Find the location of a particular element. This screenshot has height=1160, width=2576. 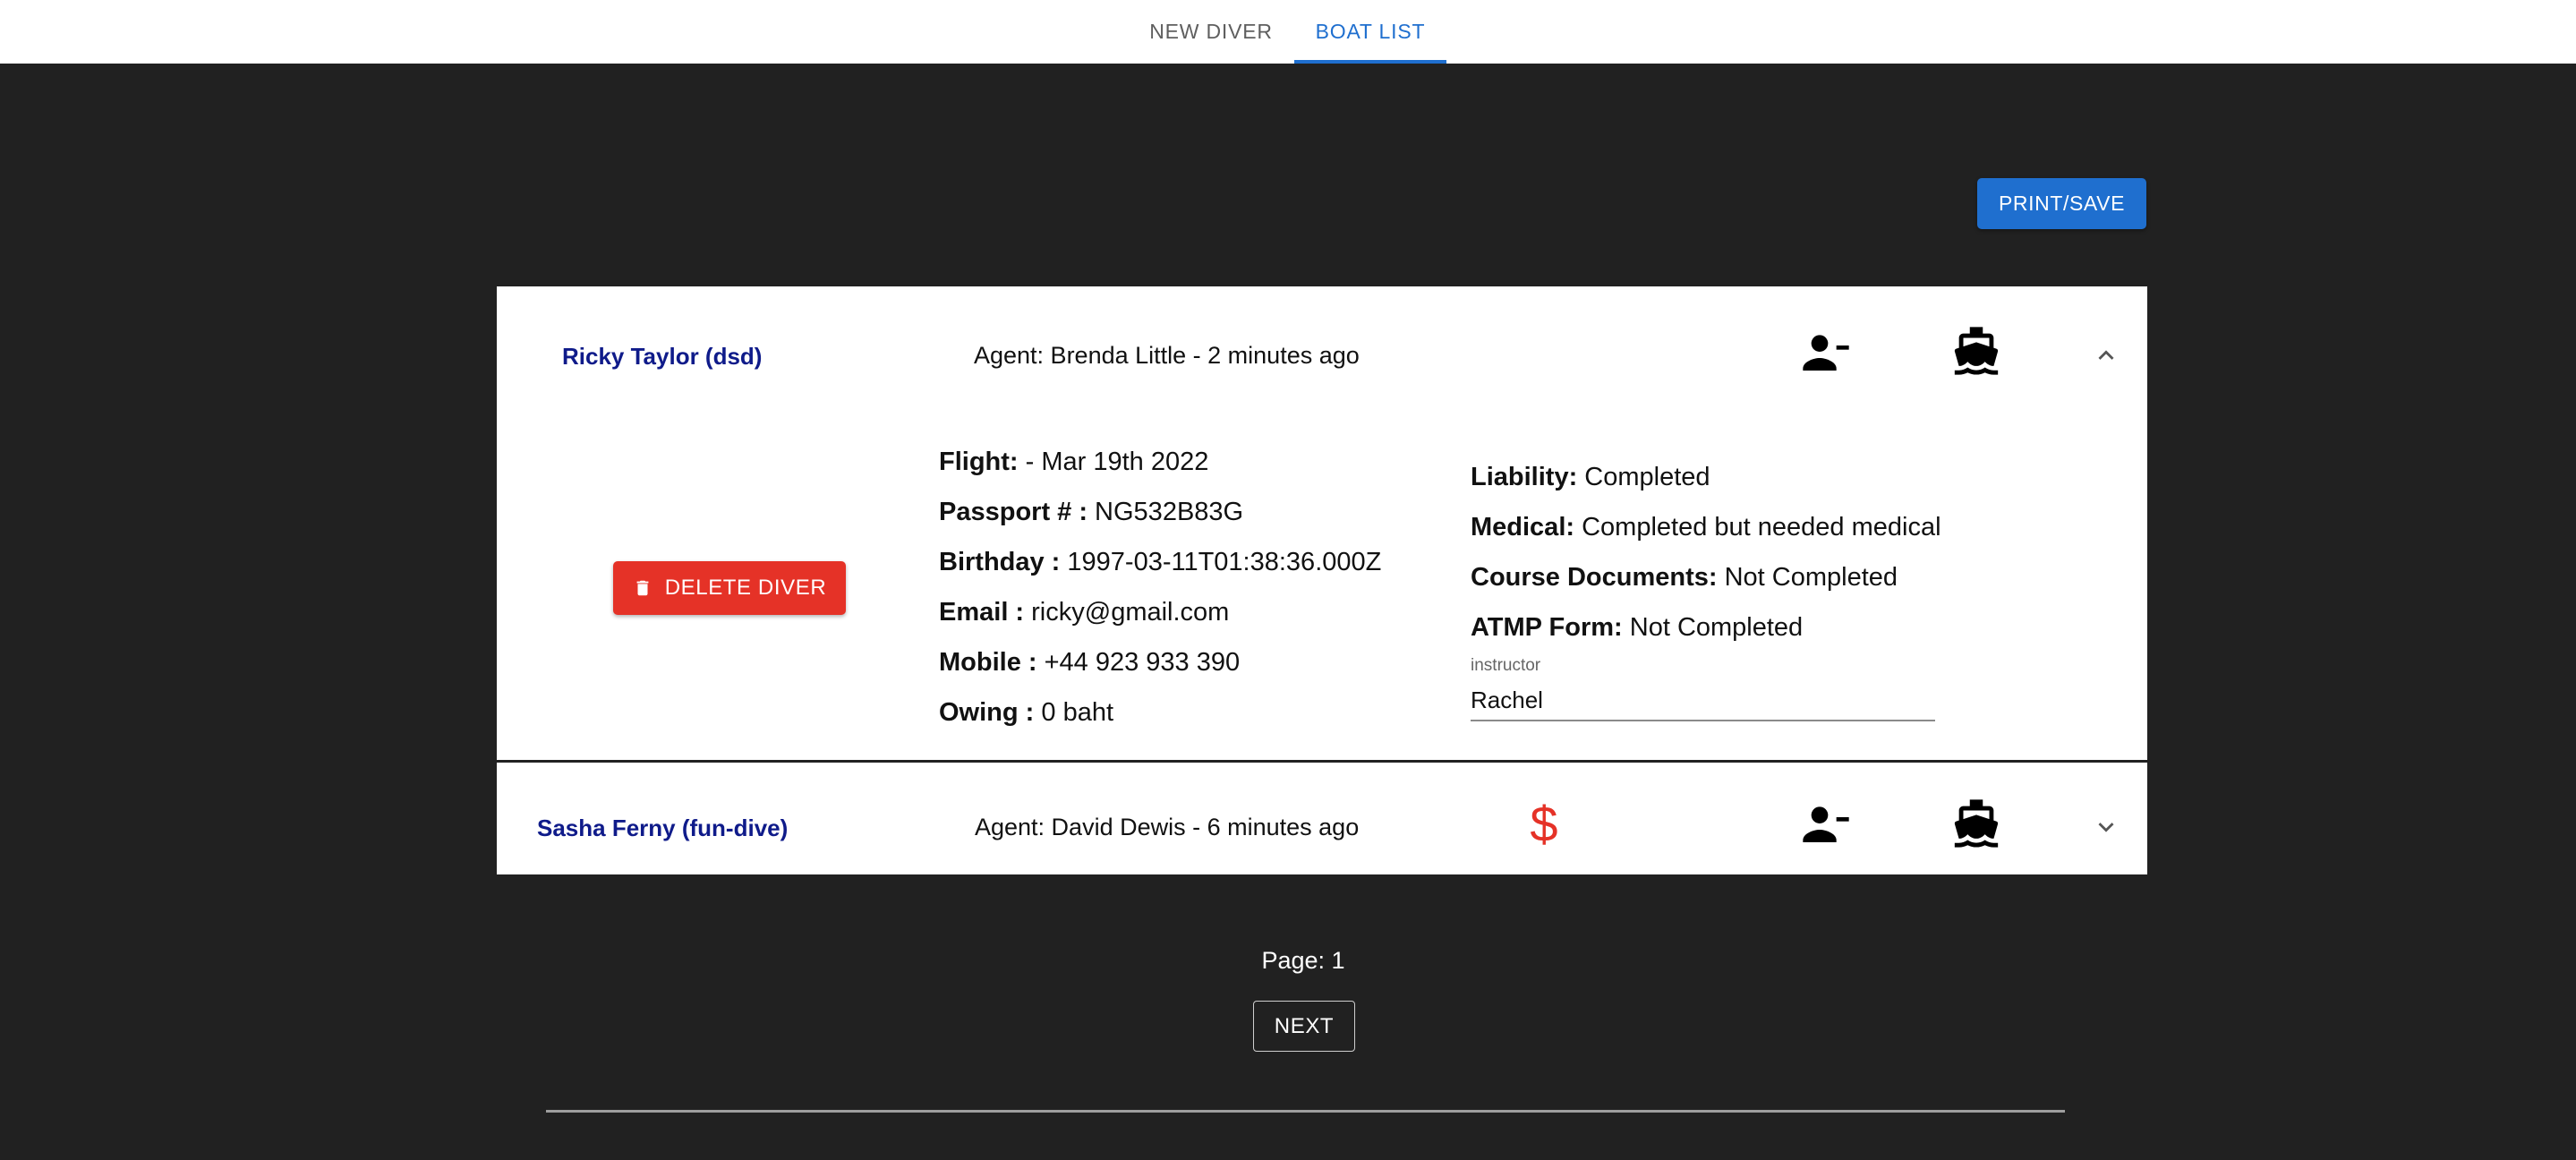

course-documents-status: Course Documents: Not Completed is located at coordinates (1684, 577).